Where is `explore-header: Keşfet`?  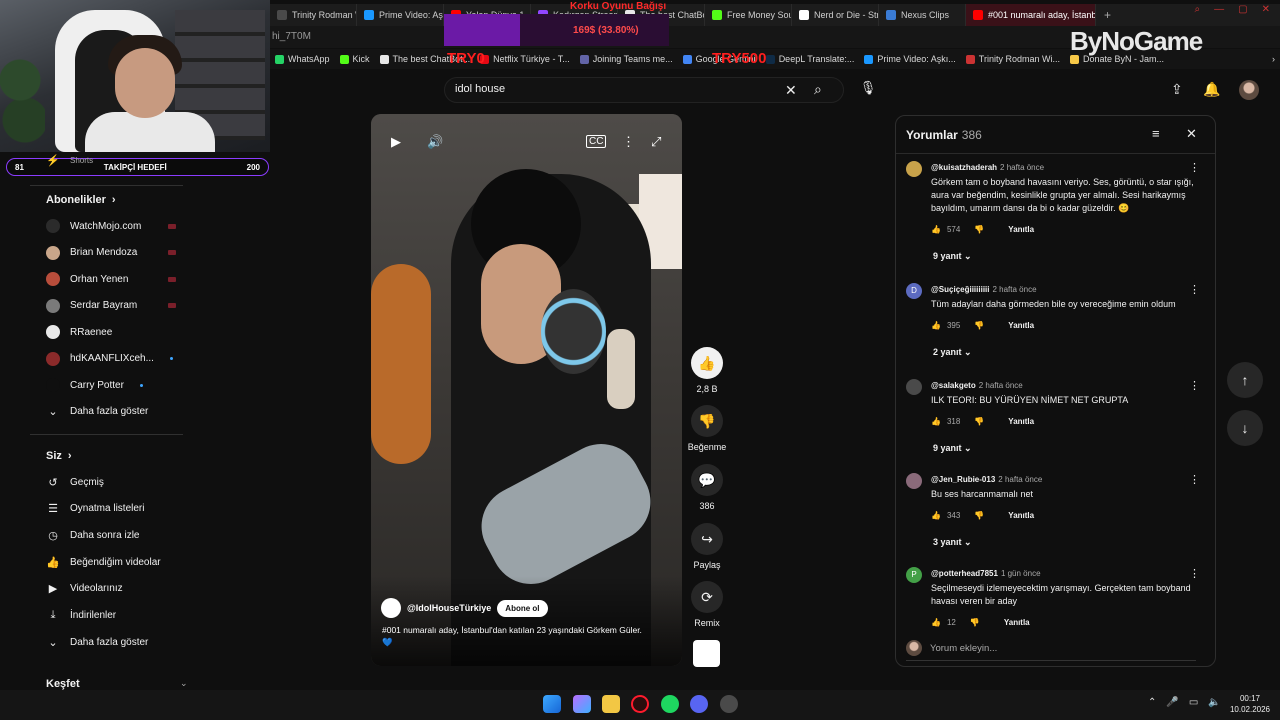 explore-header: Keşfet is located at coordinates (63, 684).